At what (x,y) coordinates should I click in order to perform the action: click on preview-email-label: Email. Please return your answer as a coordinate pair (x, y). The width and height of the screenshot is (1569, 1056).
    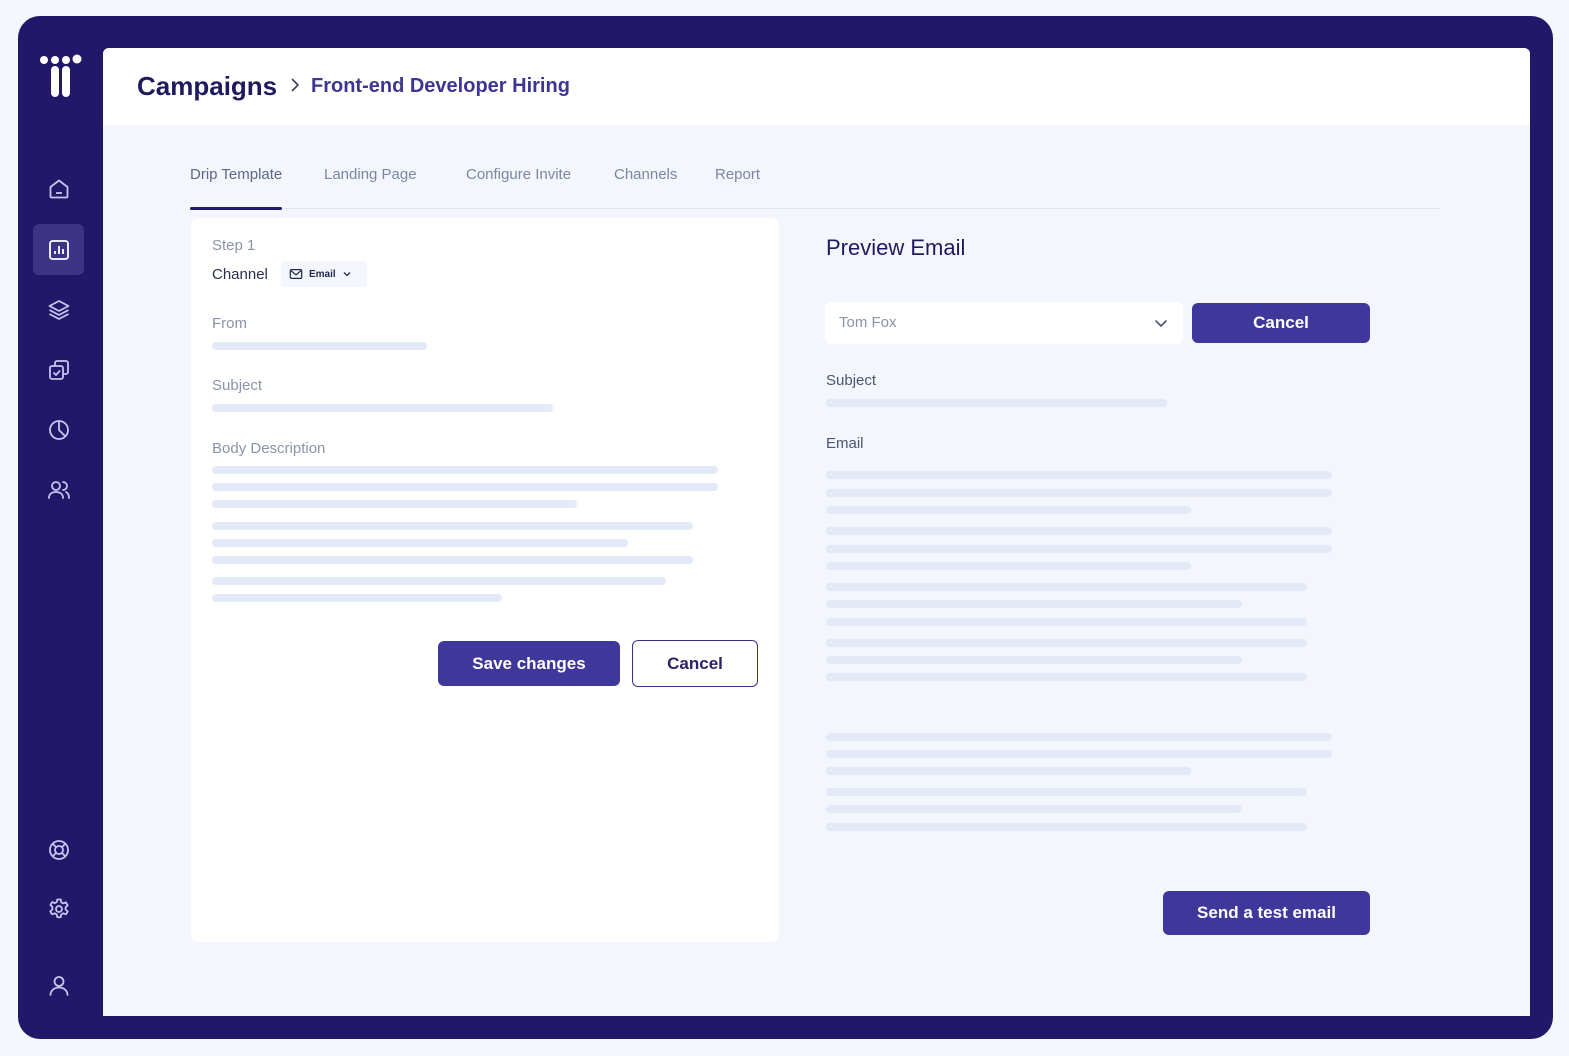
    Looking at the image, I should click on (845, 443).